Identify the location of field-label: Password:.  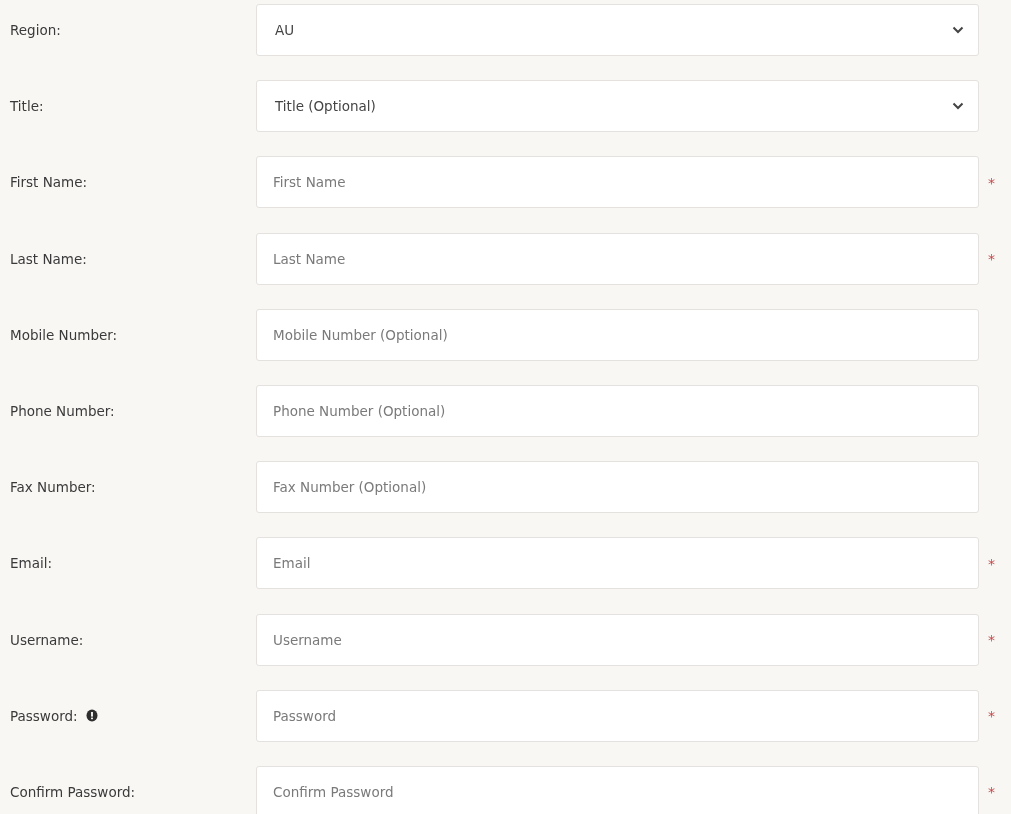
(44, 715).